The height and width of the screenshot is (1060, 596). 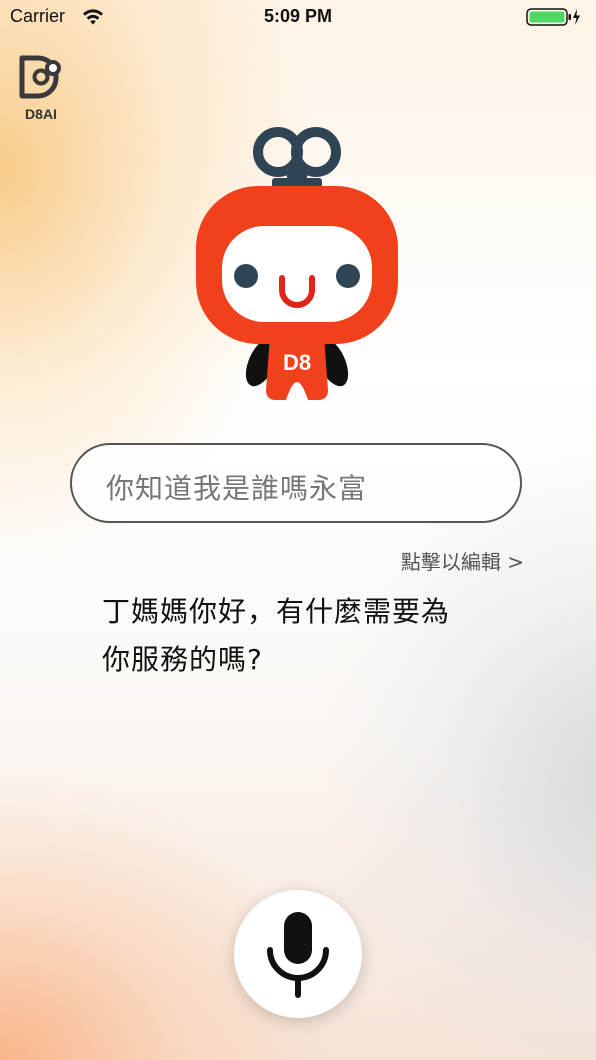 I want to click on reply-line: 你服務的嗎?, so click(x=182, y=659).